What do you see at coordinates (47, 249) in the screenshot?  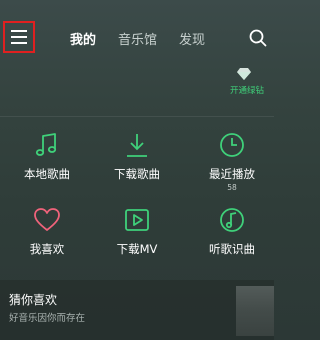 I see `tile-label: 我喜欢` at bounding box center [47, 249].